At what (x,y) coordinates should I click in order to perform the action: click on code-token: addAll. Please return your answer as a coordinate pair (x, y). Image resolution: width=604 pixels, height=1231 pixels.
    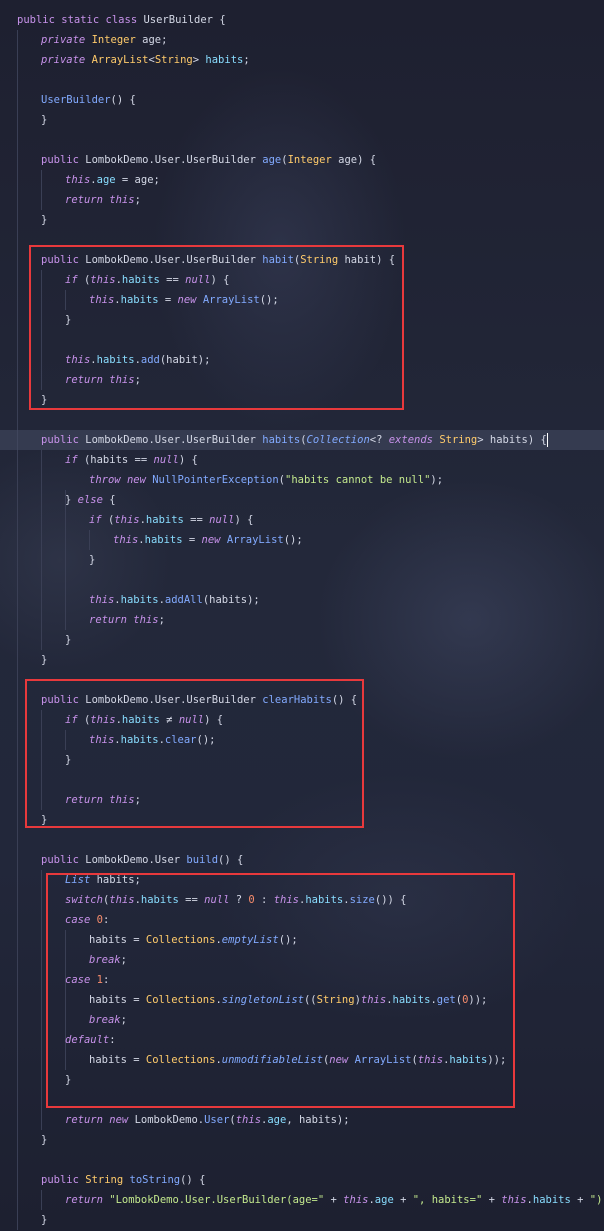
    Looking at the image, I should click on (183, 600).